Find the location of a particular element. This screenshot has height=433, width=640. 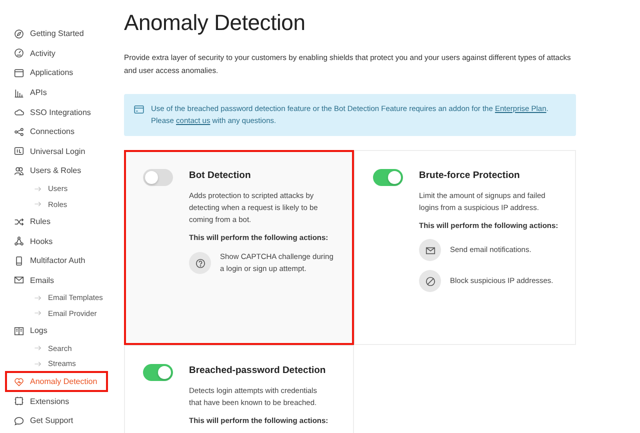

nav-item: Hooks is located at coordinates (32, 241).